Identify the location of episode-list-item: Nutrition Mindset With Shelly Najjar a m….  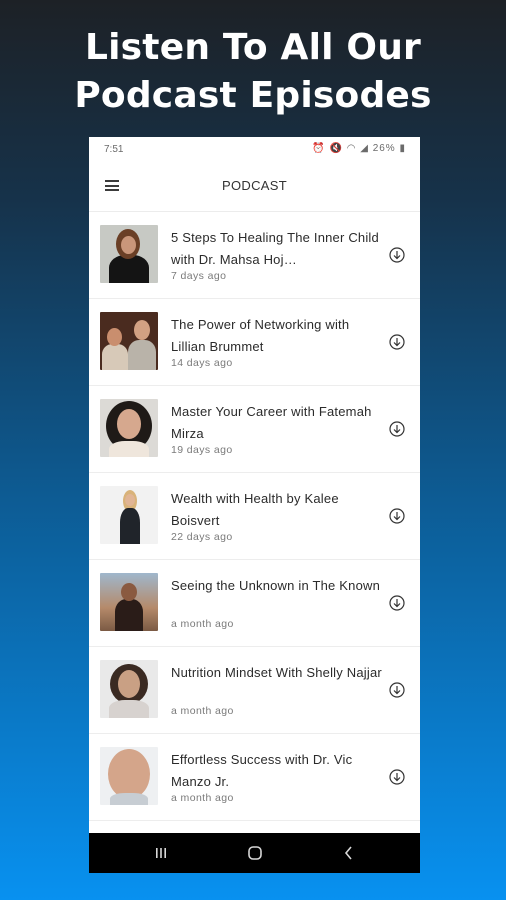
(254, 690).